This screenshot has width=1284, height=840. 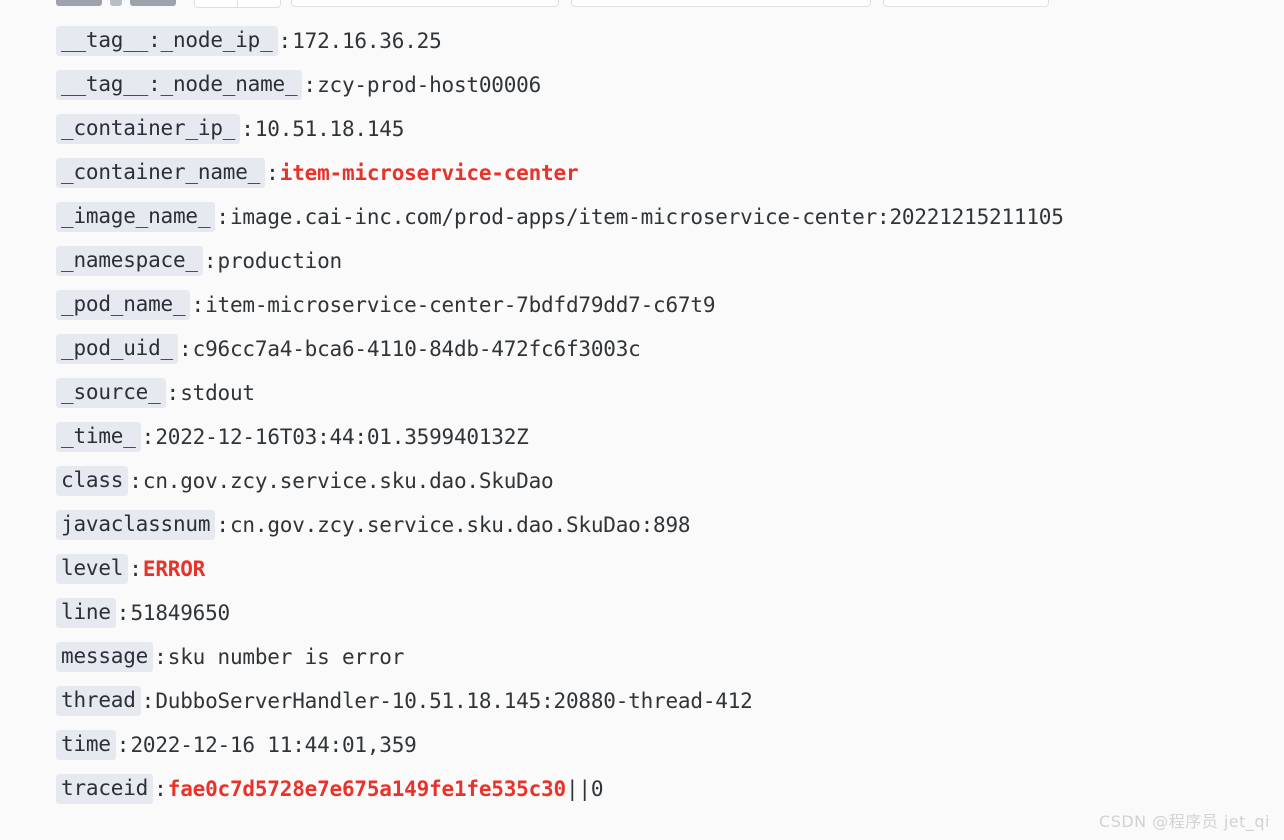 What do you see at coordinates (123, 305) in the screenshot?
I see `field-key: _pod_name_` at bounding box center [123, 305].